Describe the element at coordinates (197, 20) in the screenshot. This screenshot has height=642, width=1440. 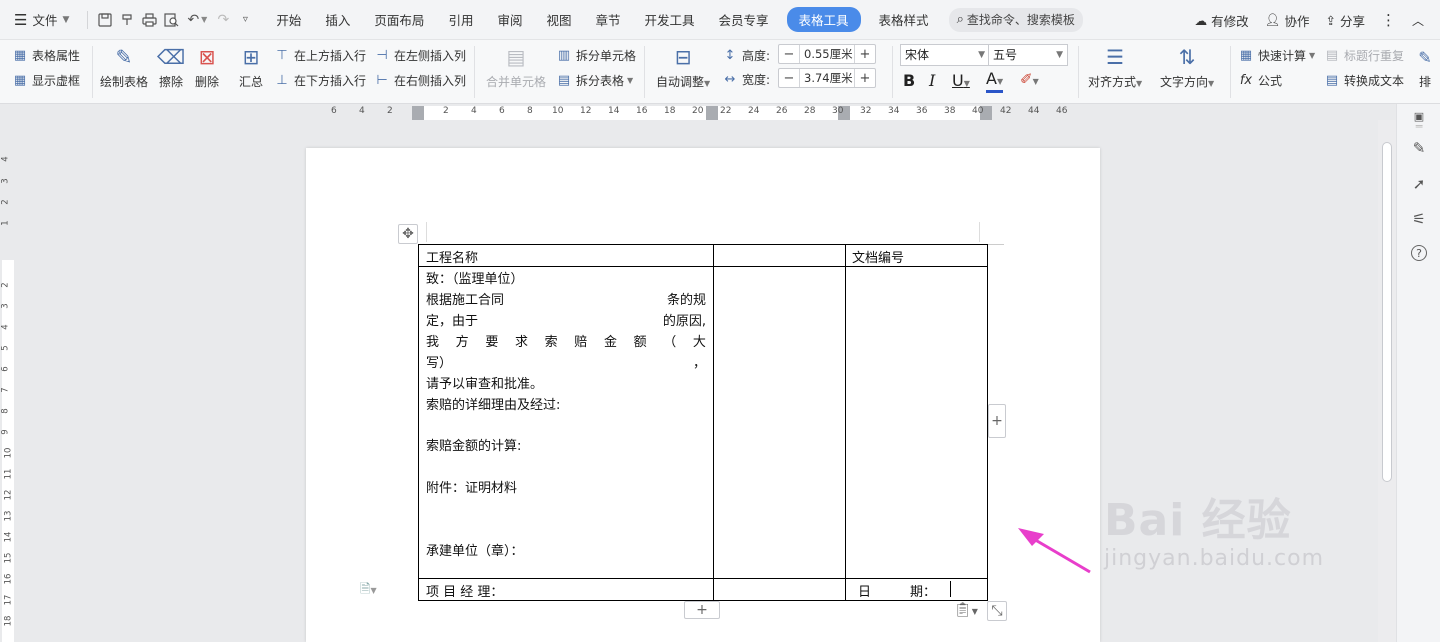
I see `undo-icon: ↶ ▼` at that location.